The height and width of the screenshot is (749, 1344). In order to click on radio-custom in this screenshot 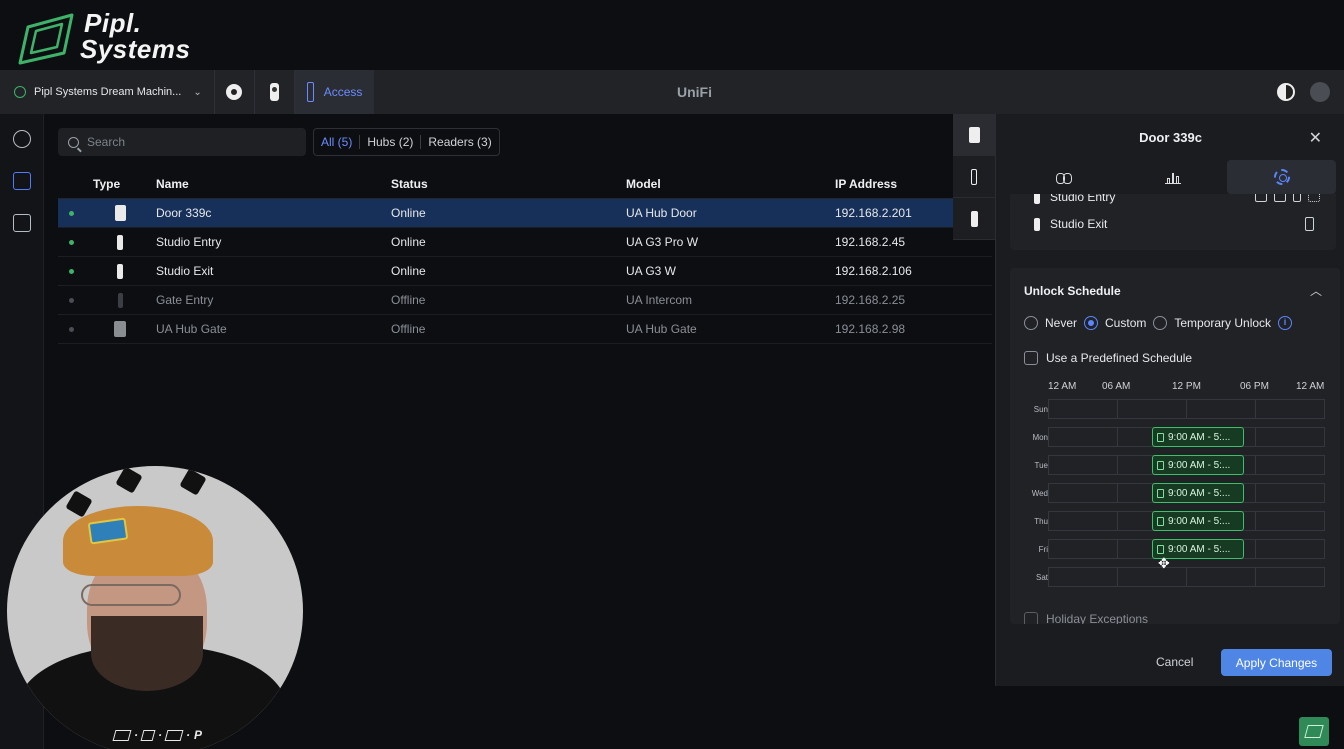, I will do `click(1091, 323)`.